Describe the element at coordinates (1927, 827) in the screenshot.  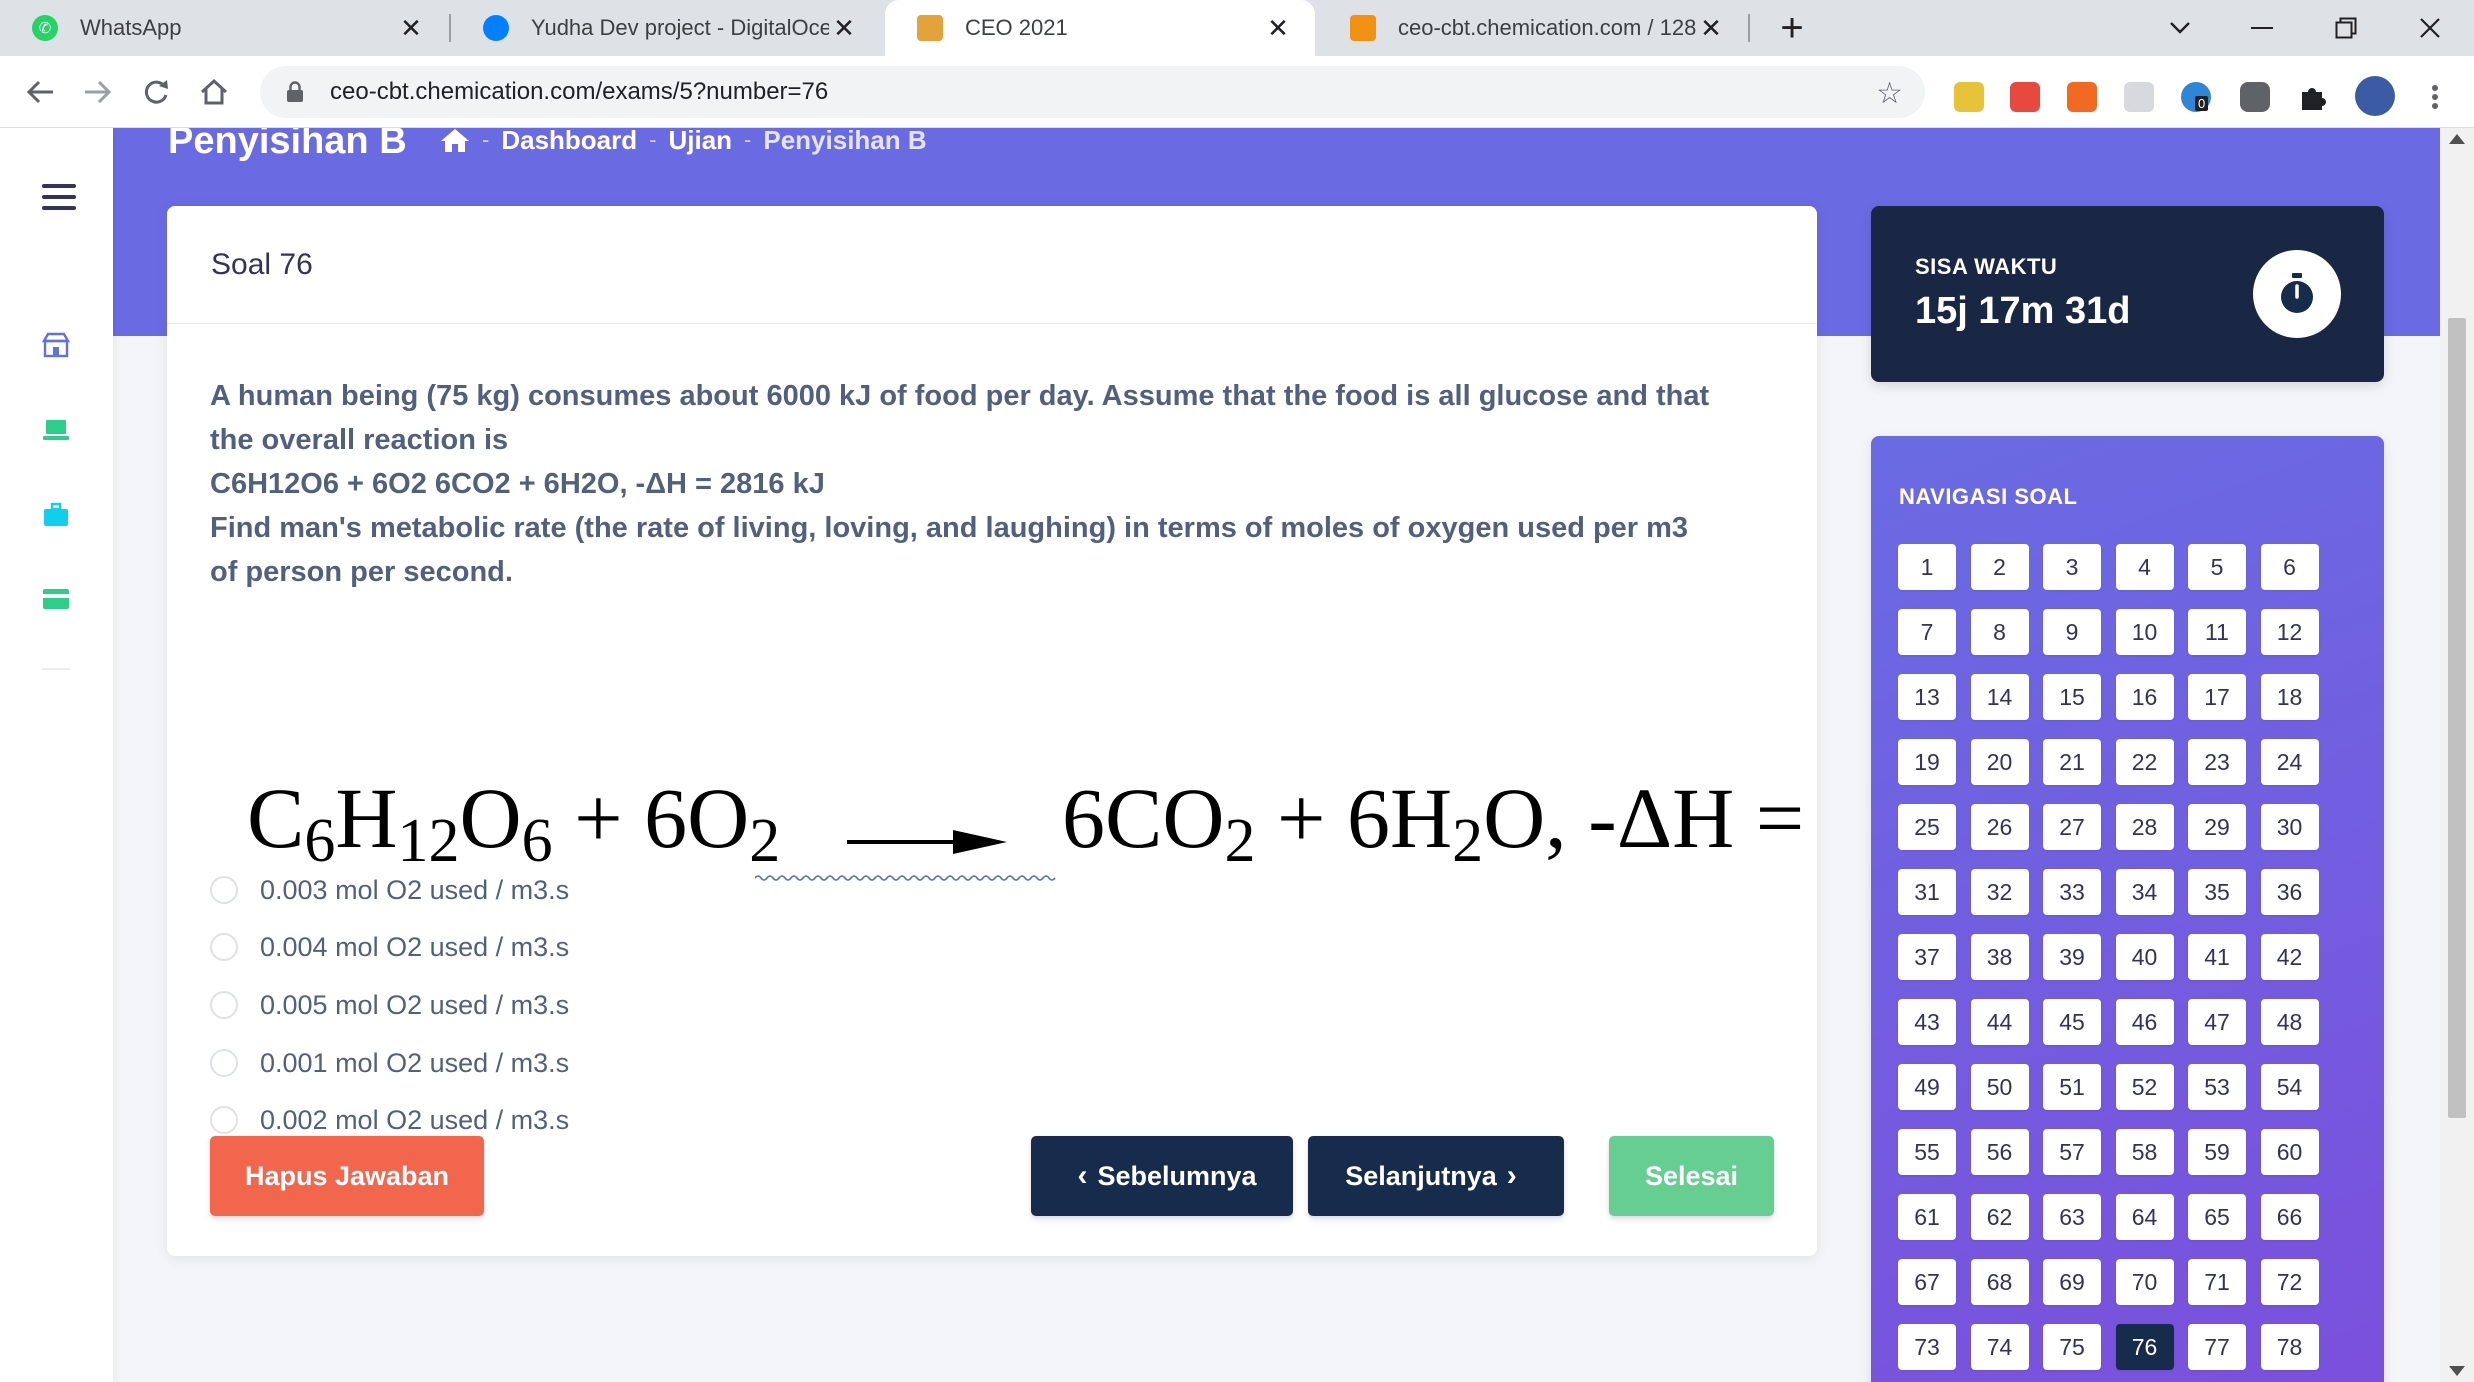
I see `question-nav-button: 25` at that location.